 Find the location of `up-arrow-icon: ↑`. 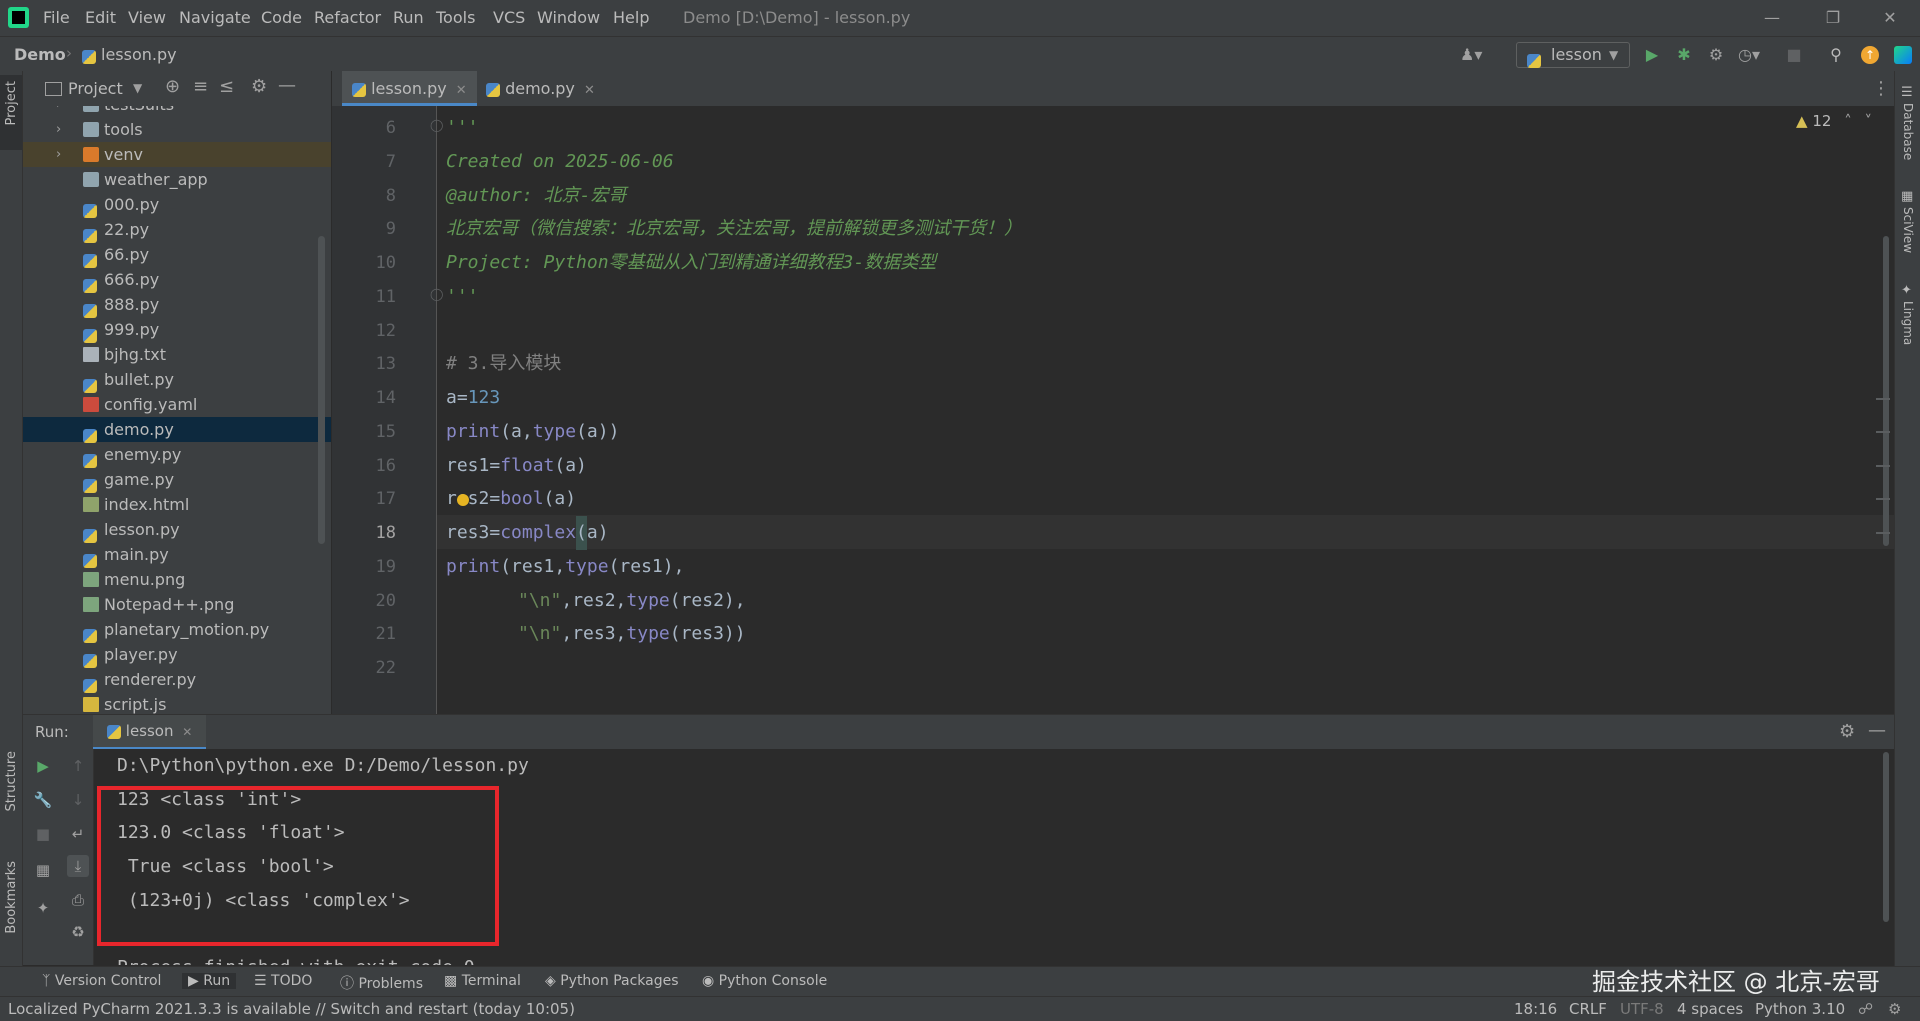

up-arrow-icon: ↑ is located at coordinates (78, 766).